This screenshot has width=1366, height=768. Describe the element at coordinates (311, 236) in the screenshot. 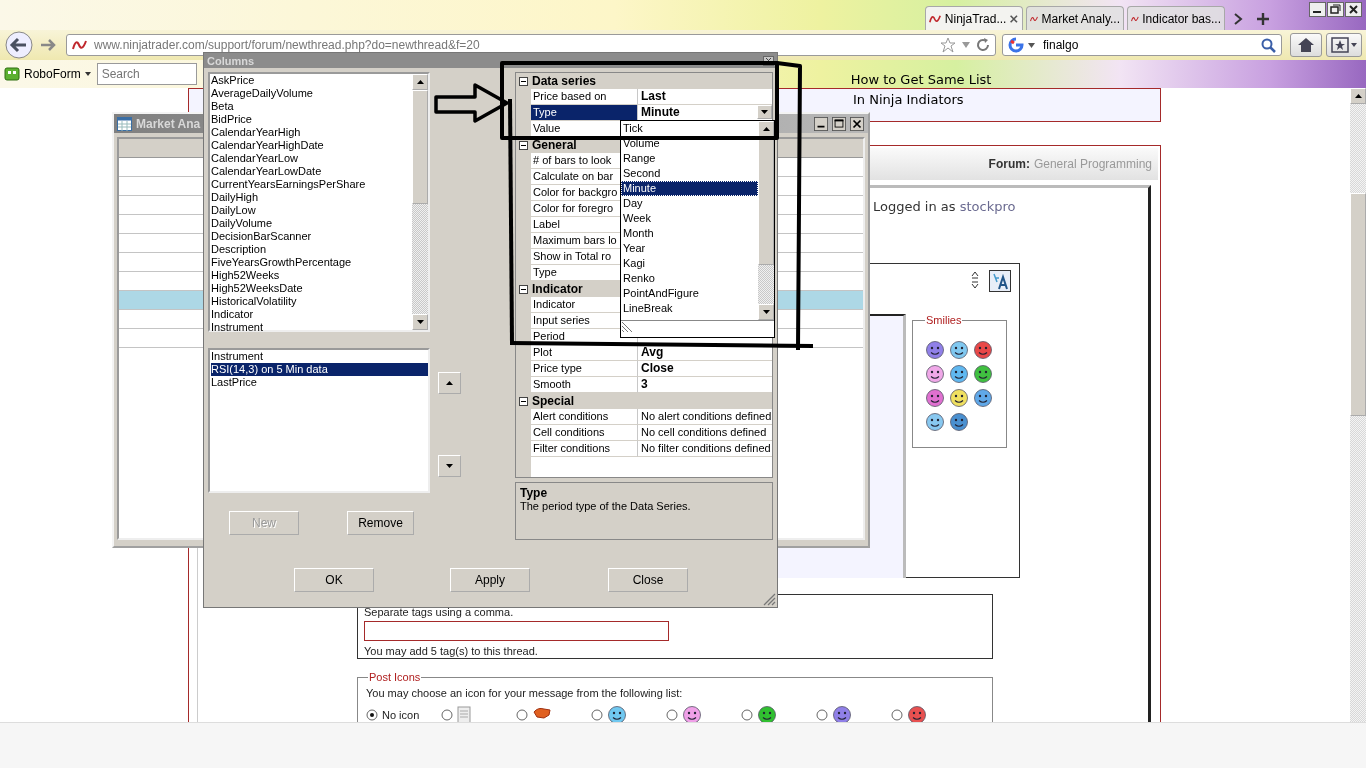

I see `list-item: DecisionBarScanner` at that location.